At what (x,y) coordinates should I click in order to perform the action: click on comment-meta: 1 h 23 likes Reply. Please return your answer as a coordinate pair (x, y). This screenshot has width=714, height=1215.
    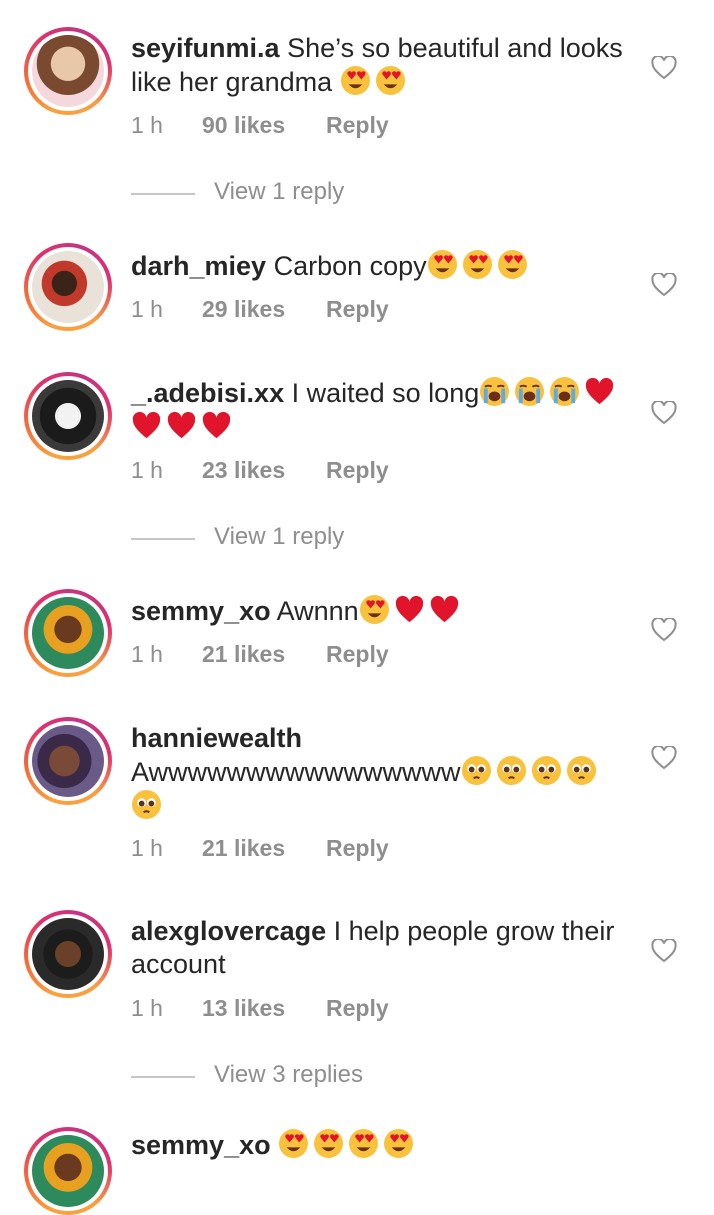
    Looking at the image, I should click on (260, 470).